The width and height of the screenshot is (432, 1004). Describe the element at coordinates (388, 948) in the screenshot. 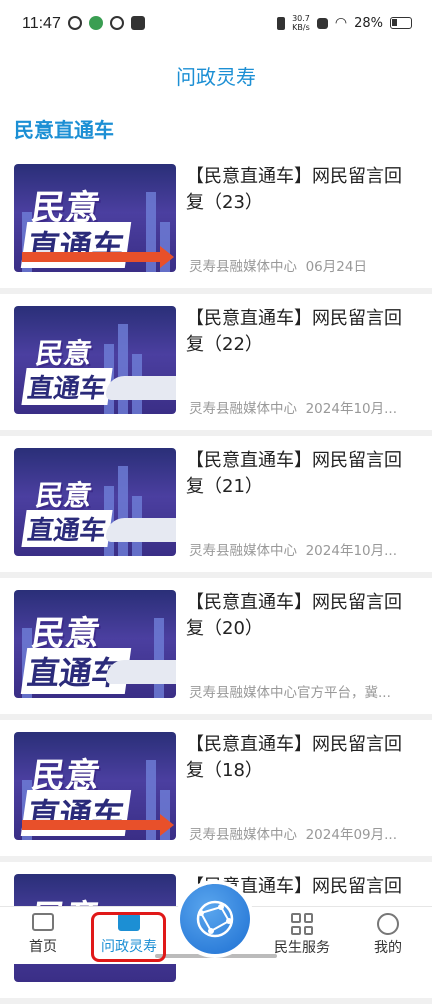

I see `nav-mine-label: 我的` at that location.